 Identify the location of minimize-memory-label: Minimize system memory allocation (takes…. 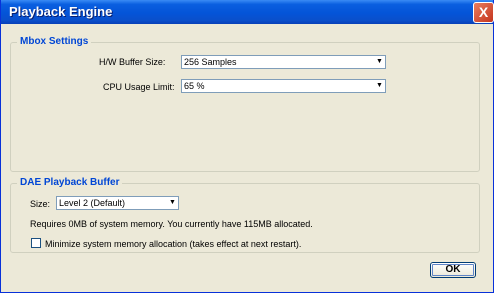
(173, 244).